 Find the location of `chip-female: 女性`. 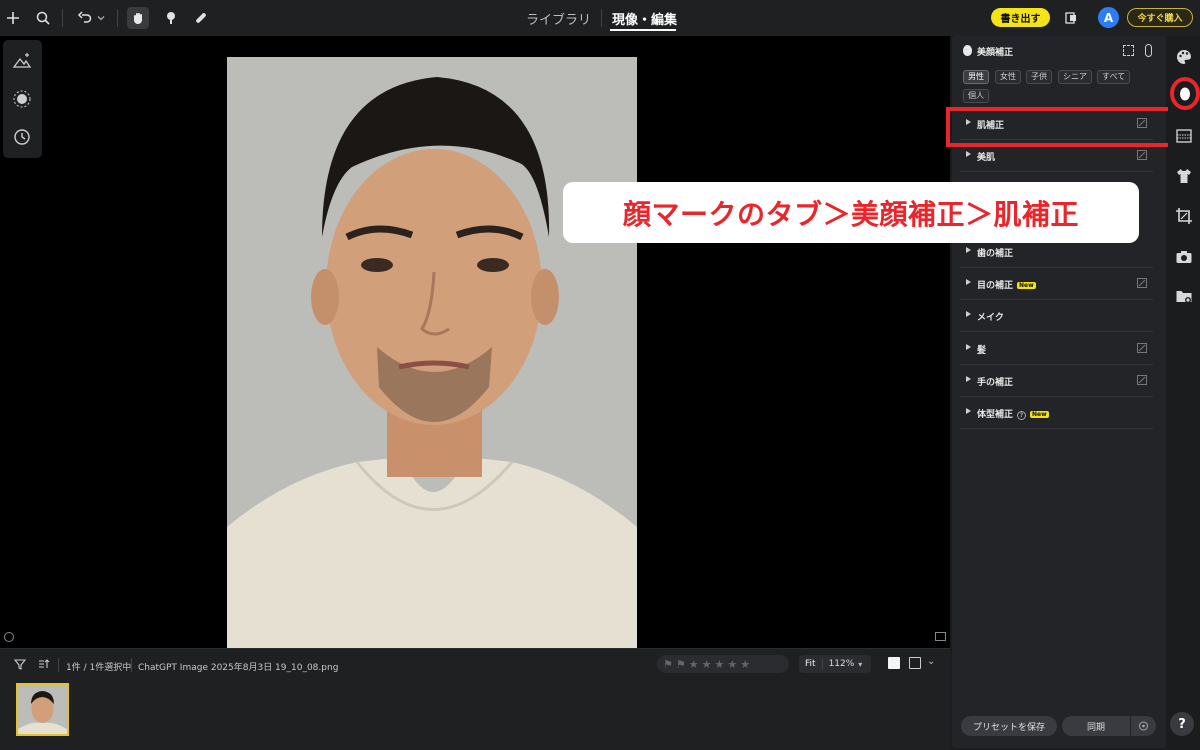

chip-female: 女性 is located at coordinates (1008, 77).